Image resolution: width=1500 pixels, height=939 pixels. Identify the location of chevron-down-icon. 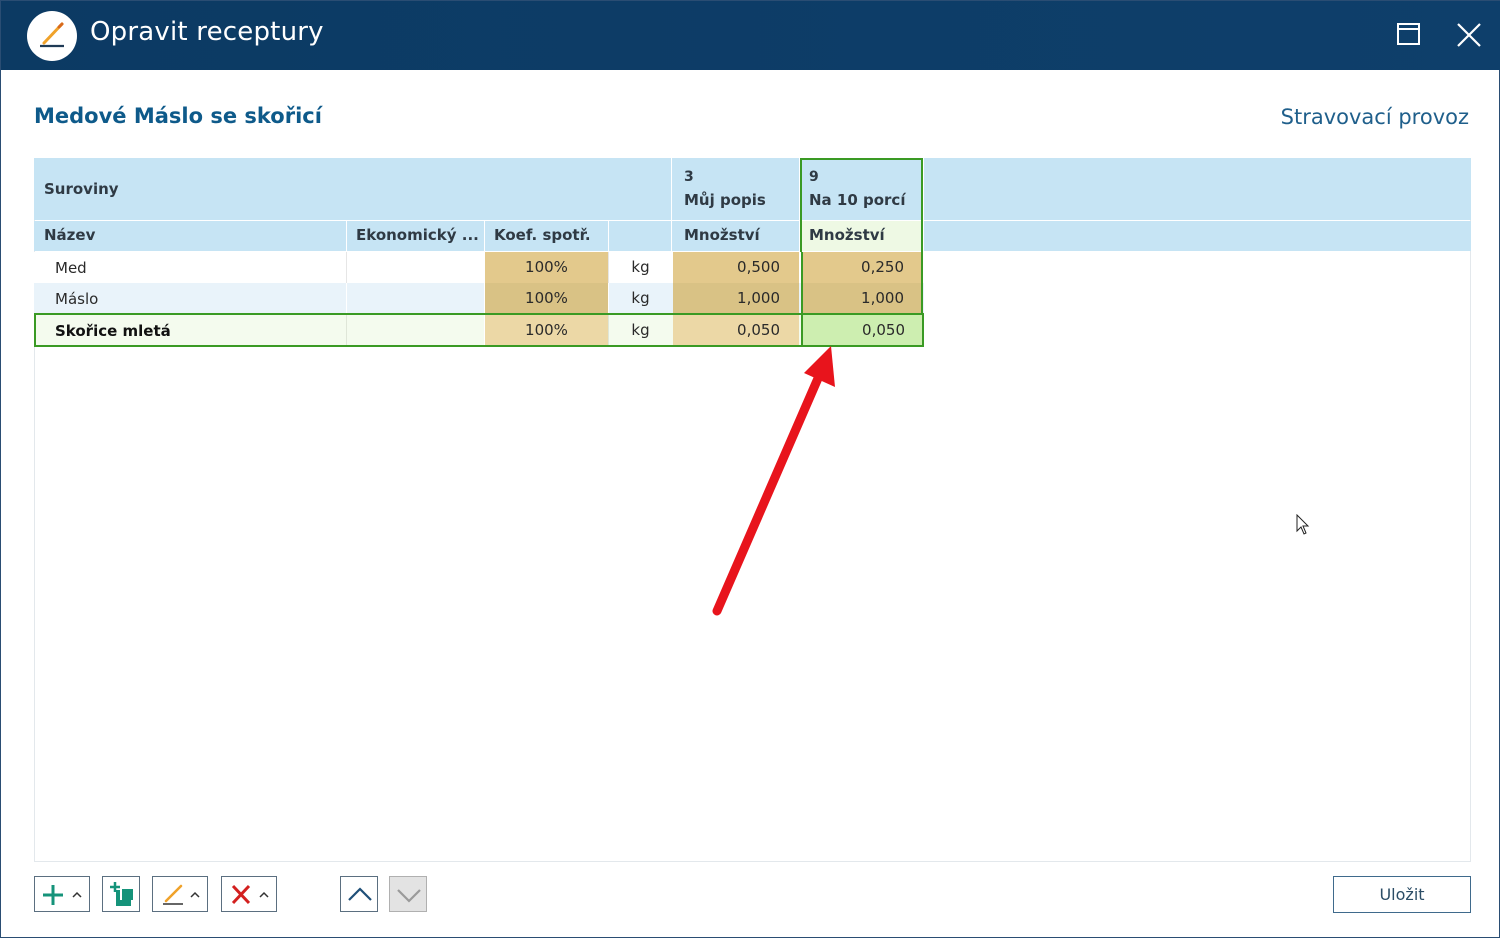
(409, 896).